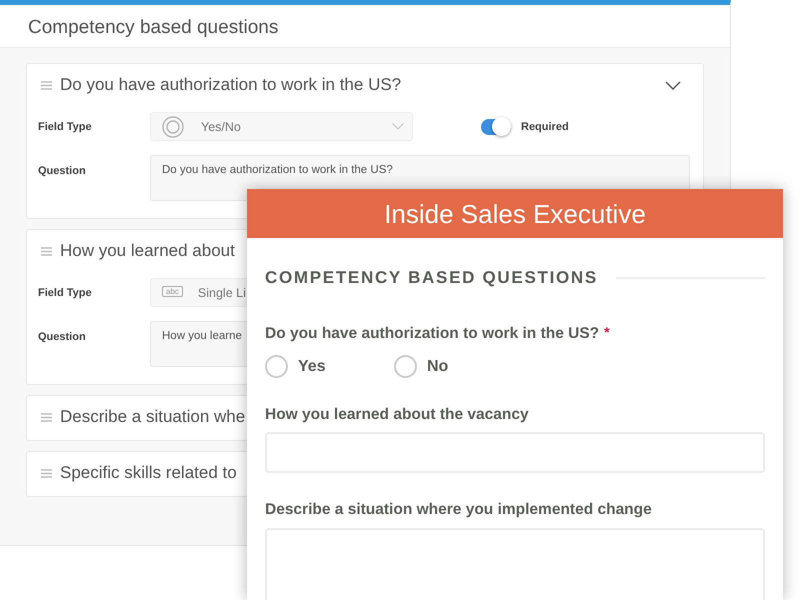  I want to click on panel-title: Competency based questions, so click(153, 28).